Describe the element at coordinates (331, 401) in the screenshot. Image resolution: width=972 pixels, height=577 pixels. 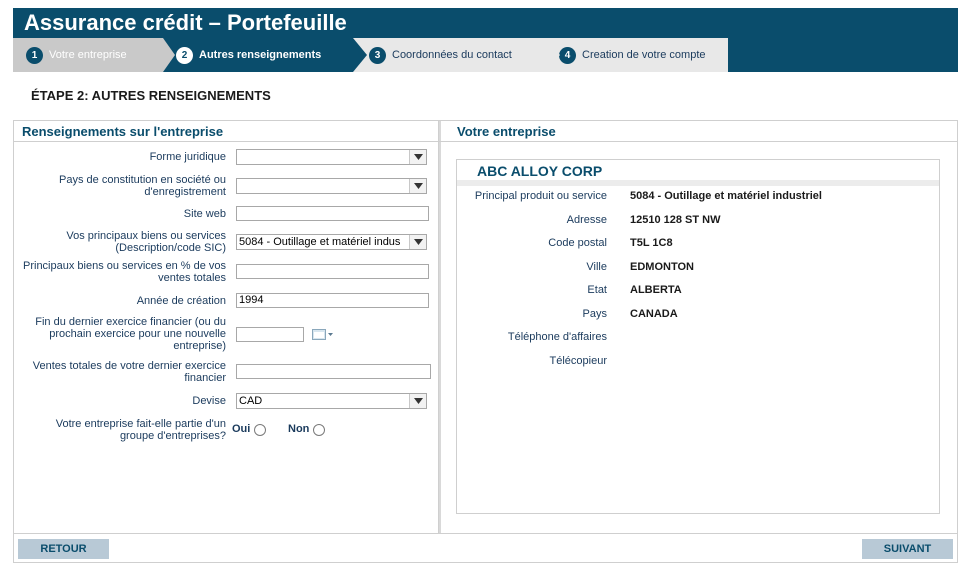
I see `devise-select: CAD` at that location.